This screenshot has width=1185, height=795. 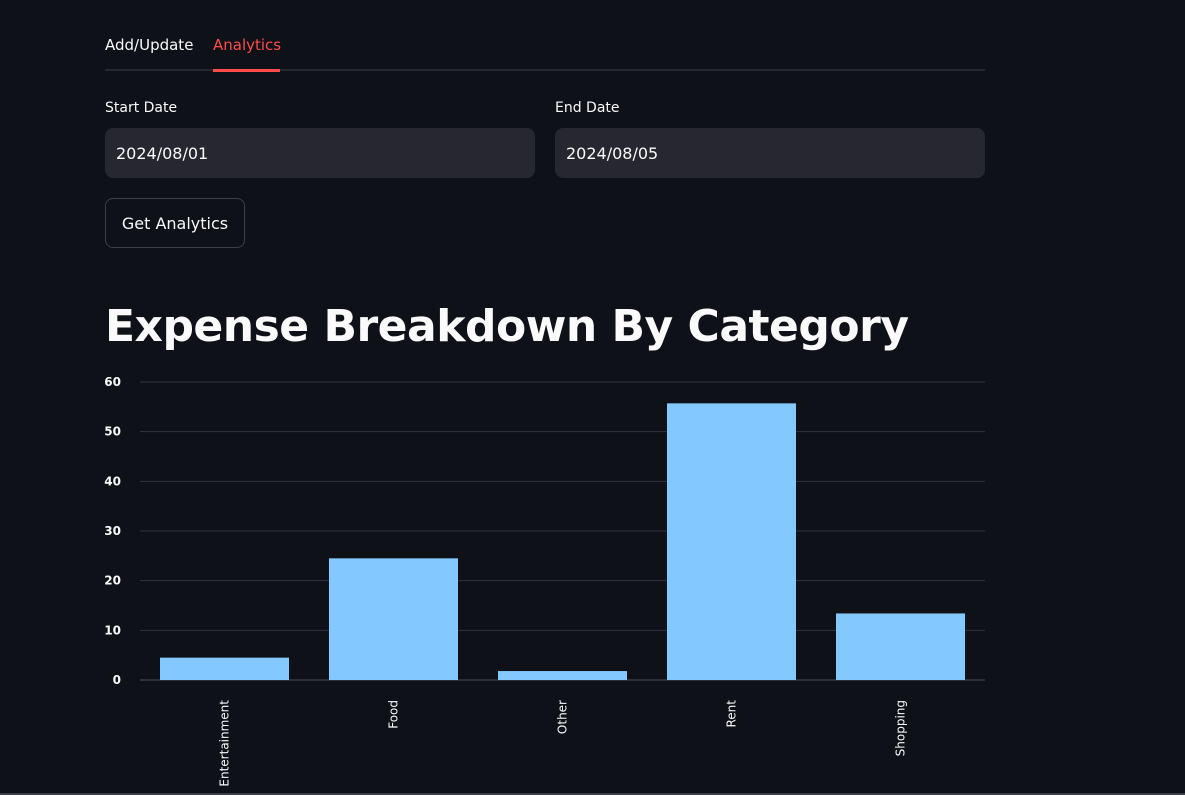 I want to click on y-tick-label: 20, so click(x=112, y=581).